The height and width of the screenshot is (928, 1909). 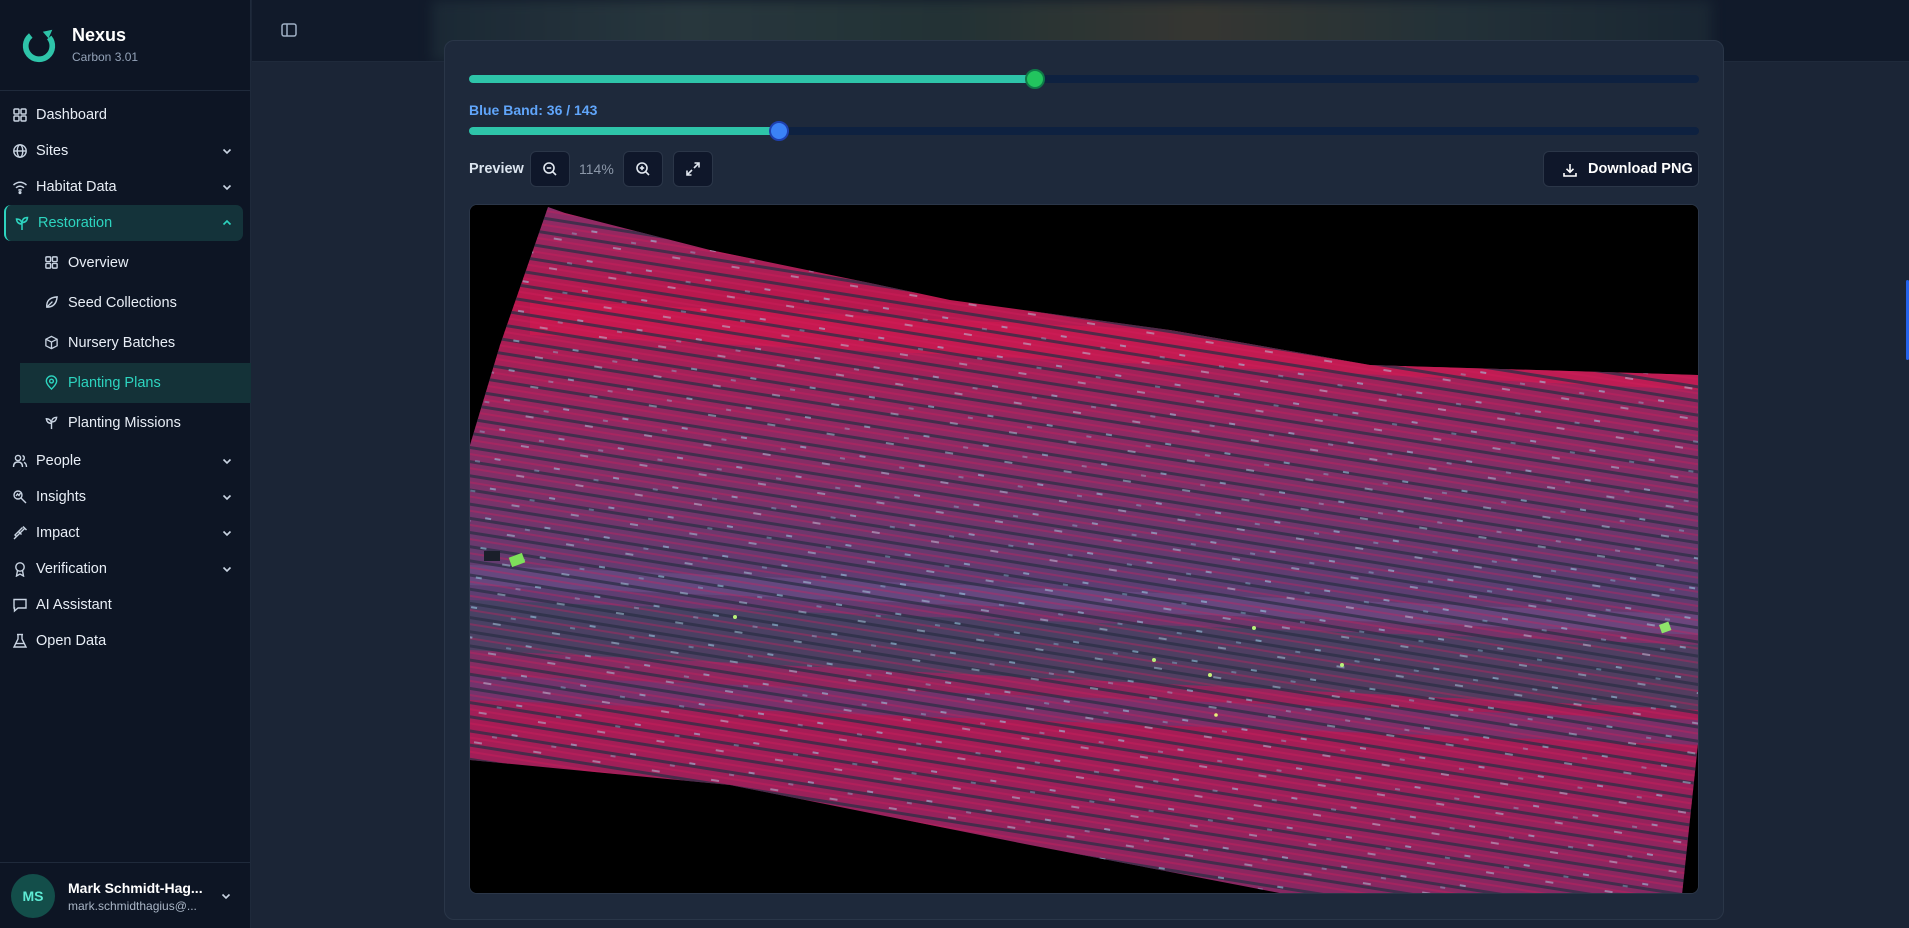 What do you see at coordinates (1084, 131) in the screenshot?
I see `blue-band-slider` at bounding box center [1084, 131].